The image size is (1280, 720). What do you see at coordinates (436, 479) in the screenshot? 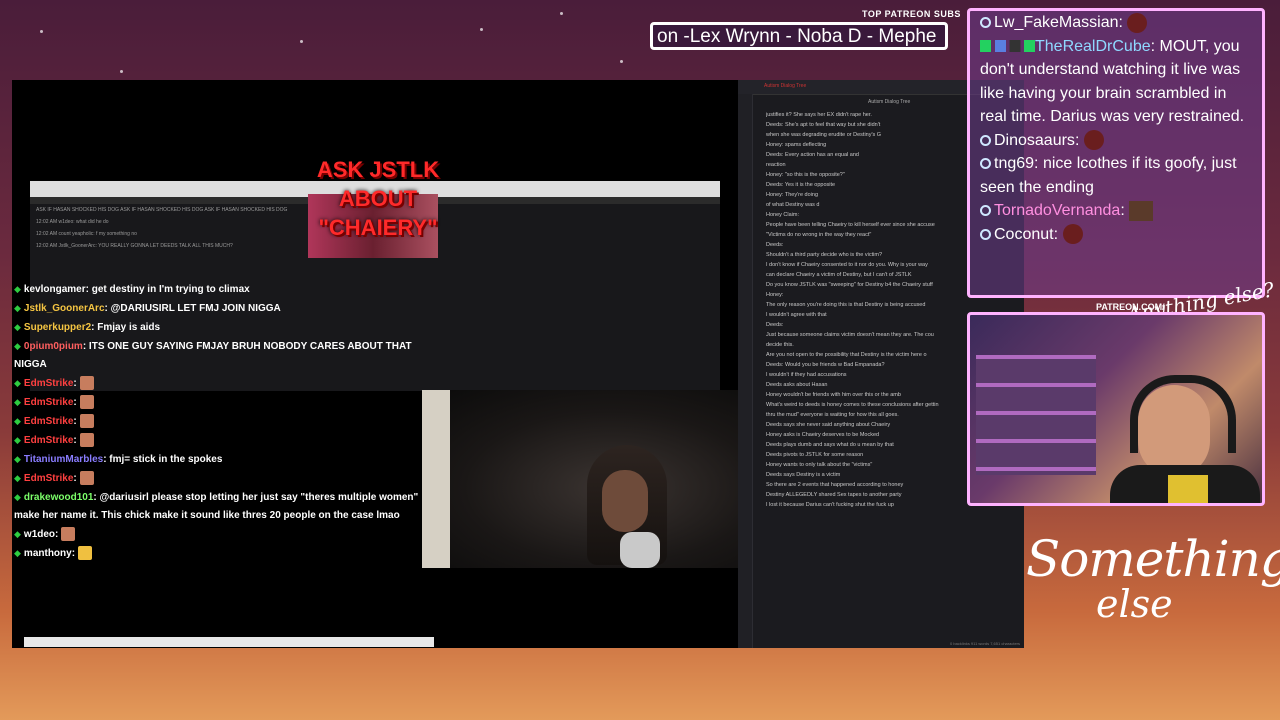
I see `door-frame` at bounding box center [436, 479].